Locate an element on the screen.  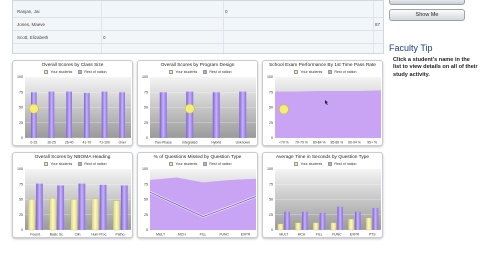
student-row: Jones, Maeve 87 is located at coordinates (198, 24).